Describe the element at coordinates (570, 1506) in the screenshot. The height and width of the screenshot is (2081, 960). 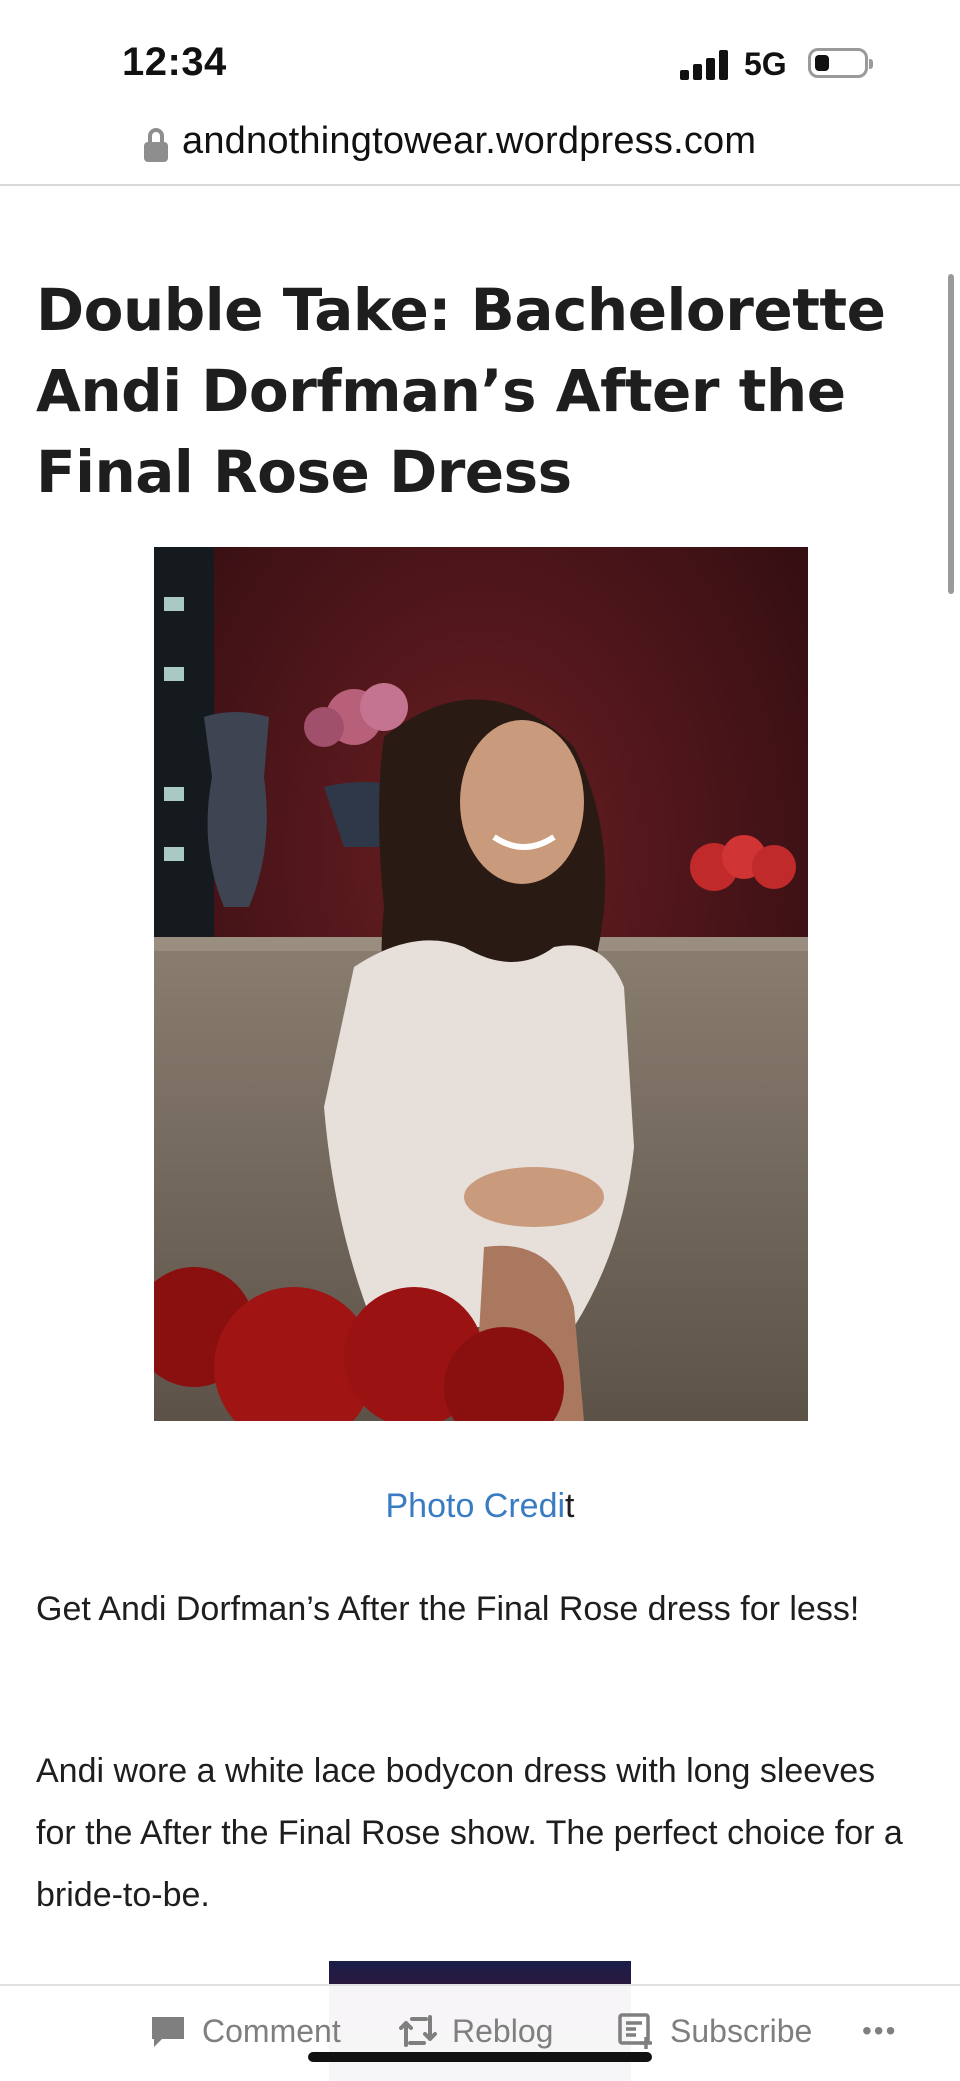
I see `photo-credit-tail: t` at that location.